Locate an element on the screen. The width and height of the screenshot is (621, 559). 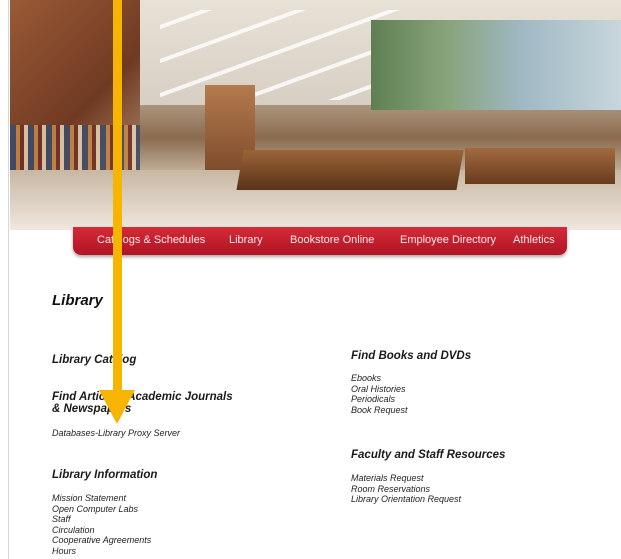
databases-list: Databases-Library Proxy Server is located at coordinates (116, 433).